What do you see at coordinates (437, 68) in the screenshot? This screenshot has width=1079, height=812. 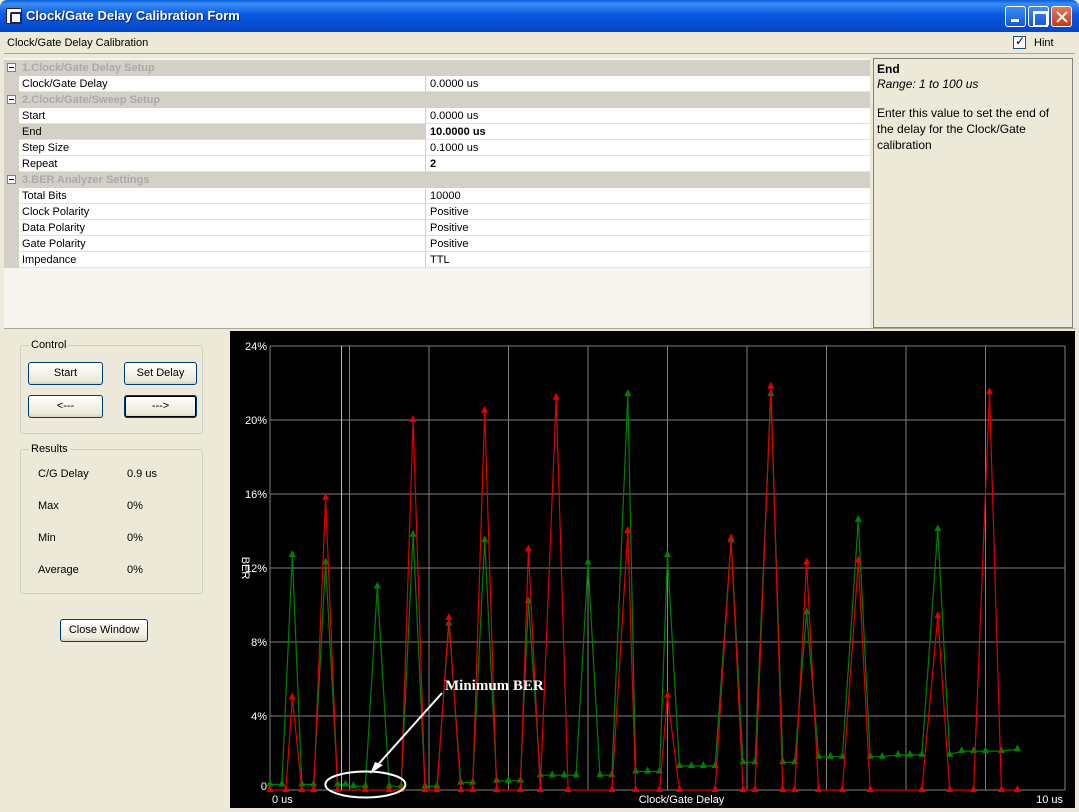 I see `category-clock-gate-delay-setup: 1.Clock/Gate Delay Setup` at bounding box center [437, 68].